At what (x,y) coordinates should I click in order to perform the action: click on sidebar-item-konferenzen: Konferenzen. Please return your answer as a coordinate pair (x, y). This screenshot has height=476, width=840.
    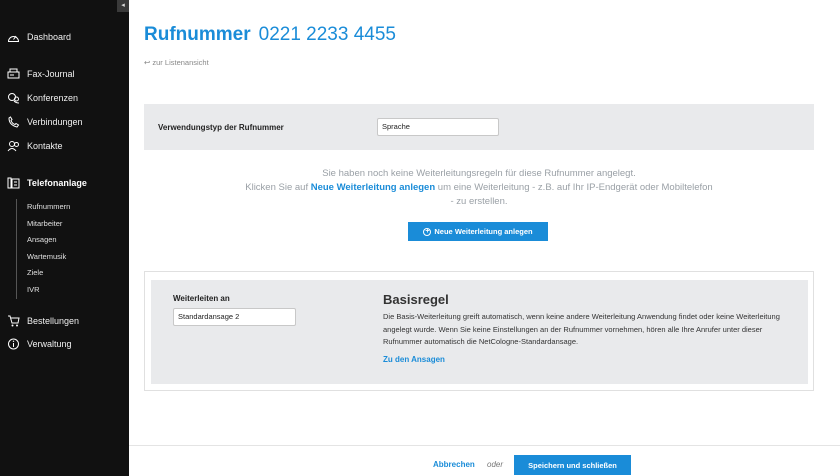
    Looking at the image, I should click on (42, 98).